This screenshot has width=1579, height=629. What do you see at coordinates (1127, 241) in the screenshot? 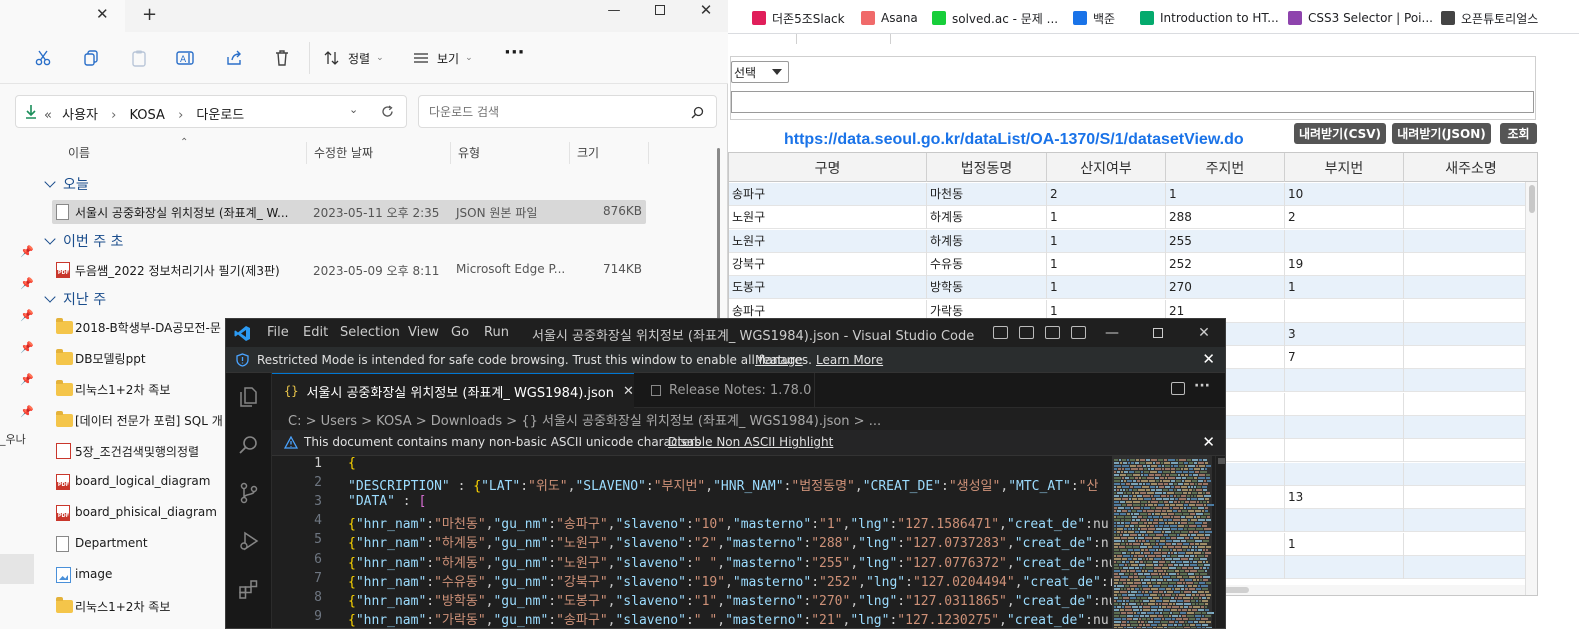
I see `grid-row: 노원구 하계동 1 255` at bounding box center [1127, 241].